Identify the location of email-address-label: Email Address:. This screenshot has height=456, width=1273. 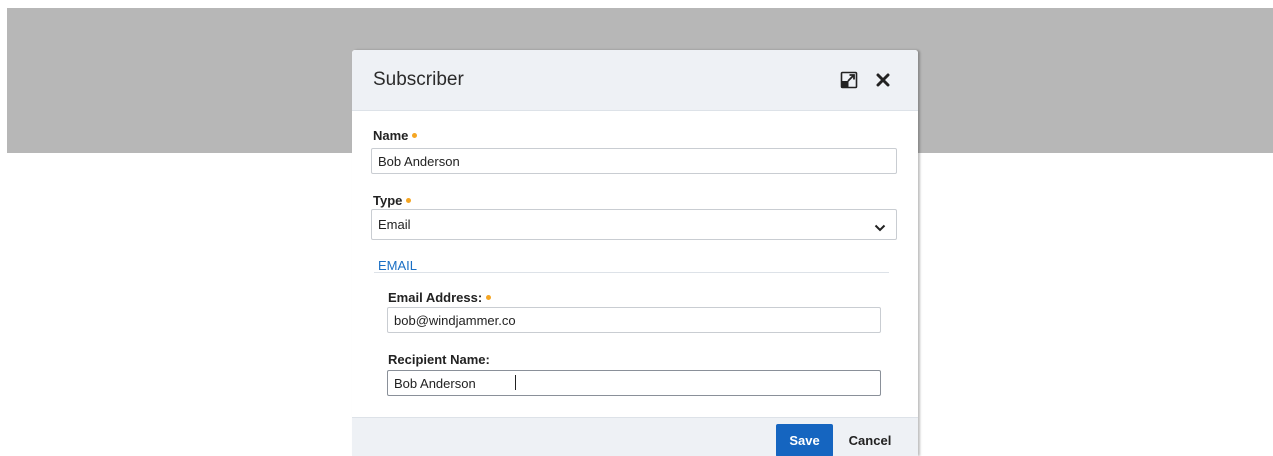
(440, 297).